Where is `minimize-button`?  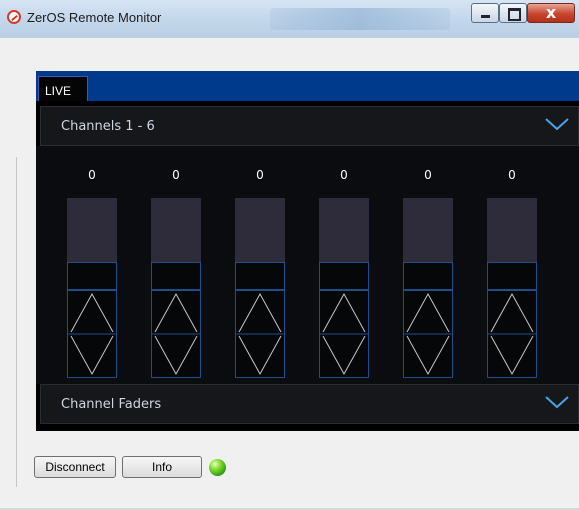 minimize-button is located at coordinates (485, 13).